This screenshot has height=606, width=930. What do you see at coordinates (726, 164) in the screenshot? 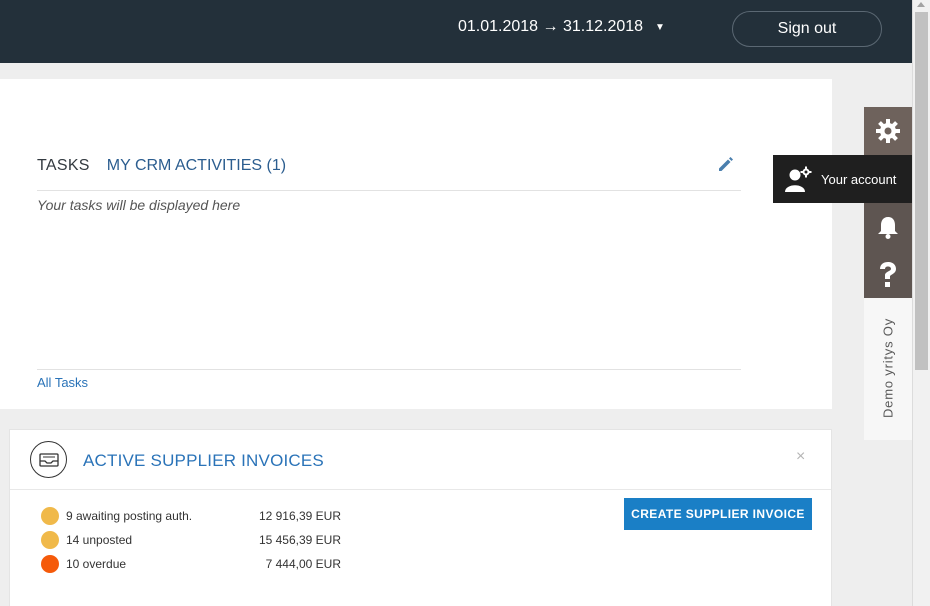
I see `pencil-icon` at bounding box center [726, 164].